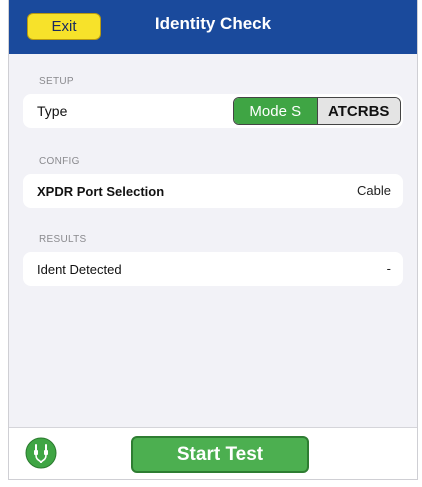  What do you see at coordinates (79, 269) in the screenshot?
I see `ident-detected-label: Ident Detected` at bounding box center [79, 269].